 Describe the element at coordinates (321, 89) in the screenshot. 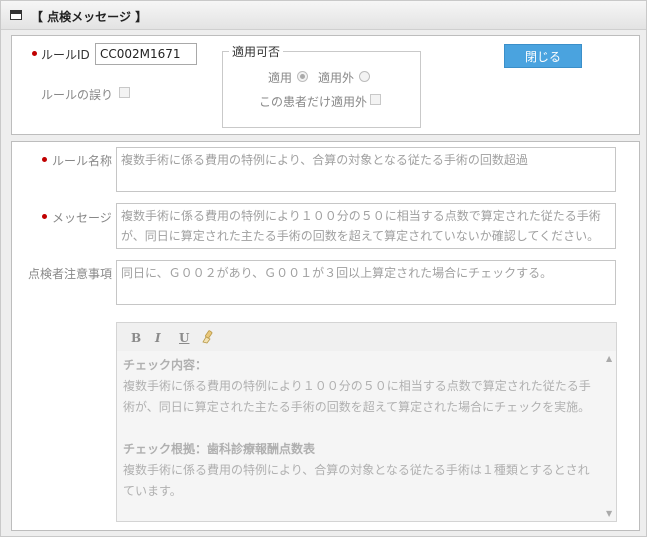

I see `applicable-group` at that location.